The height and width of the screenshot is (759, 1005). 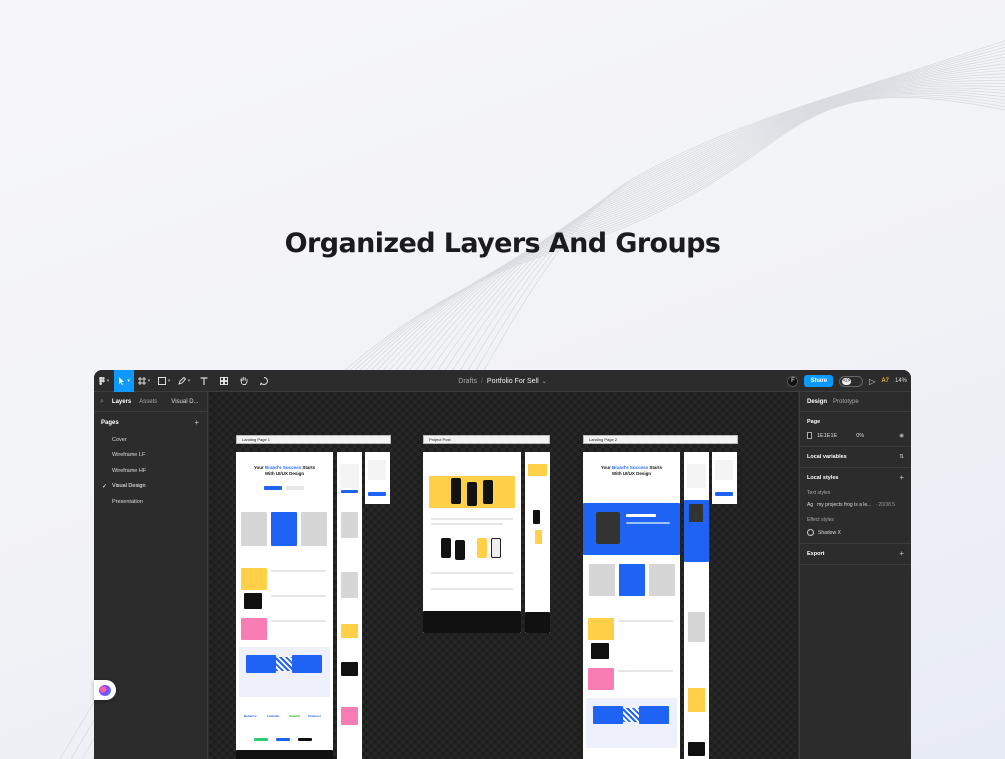 What do you see at coordinates (827, 436) in the screenshot?
I see `page-color-value: 1E1E1E` at bounding box center [827, 436].